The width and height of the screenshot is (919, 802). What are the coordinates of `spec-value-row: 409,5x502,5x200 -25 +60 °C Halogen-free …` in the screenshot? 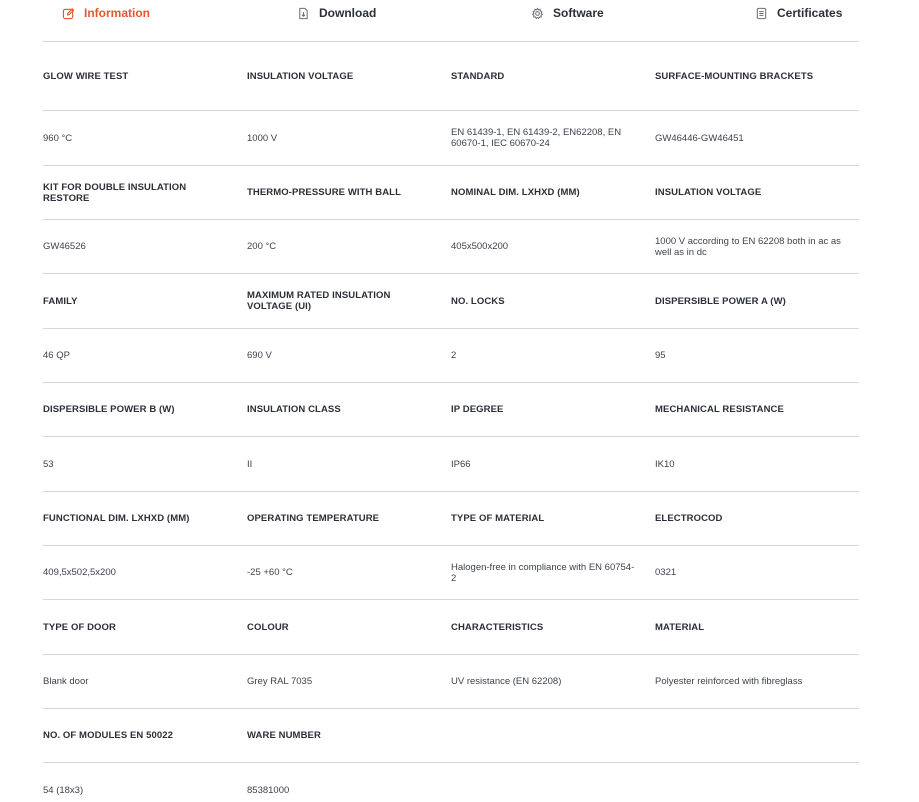 It's located at (451, 573).